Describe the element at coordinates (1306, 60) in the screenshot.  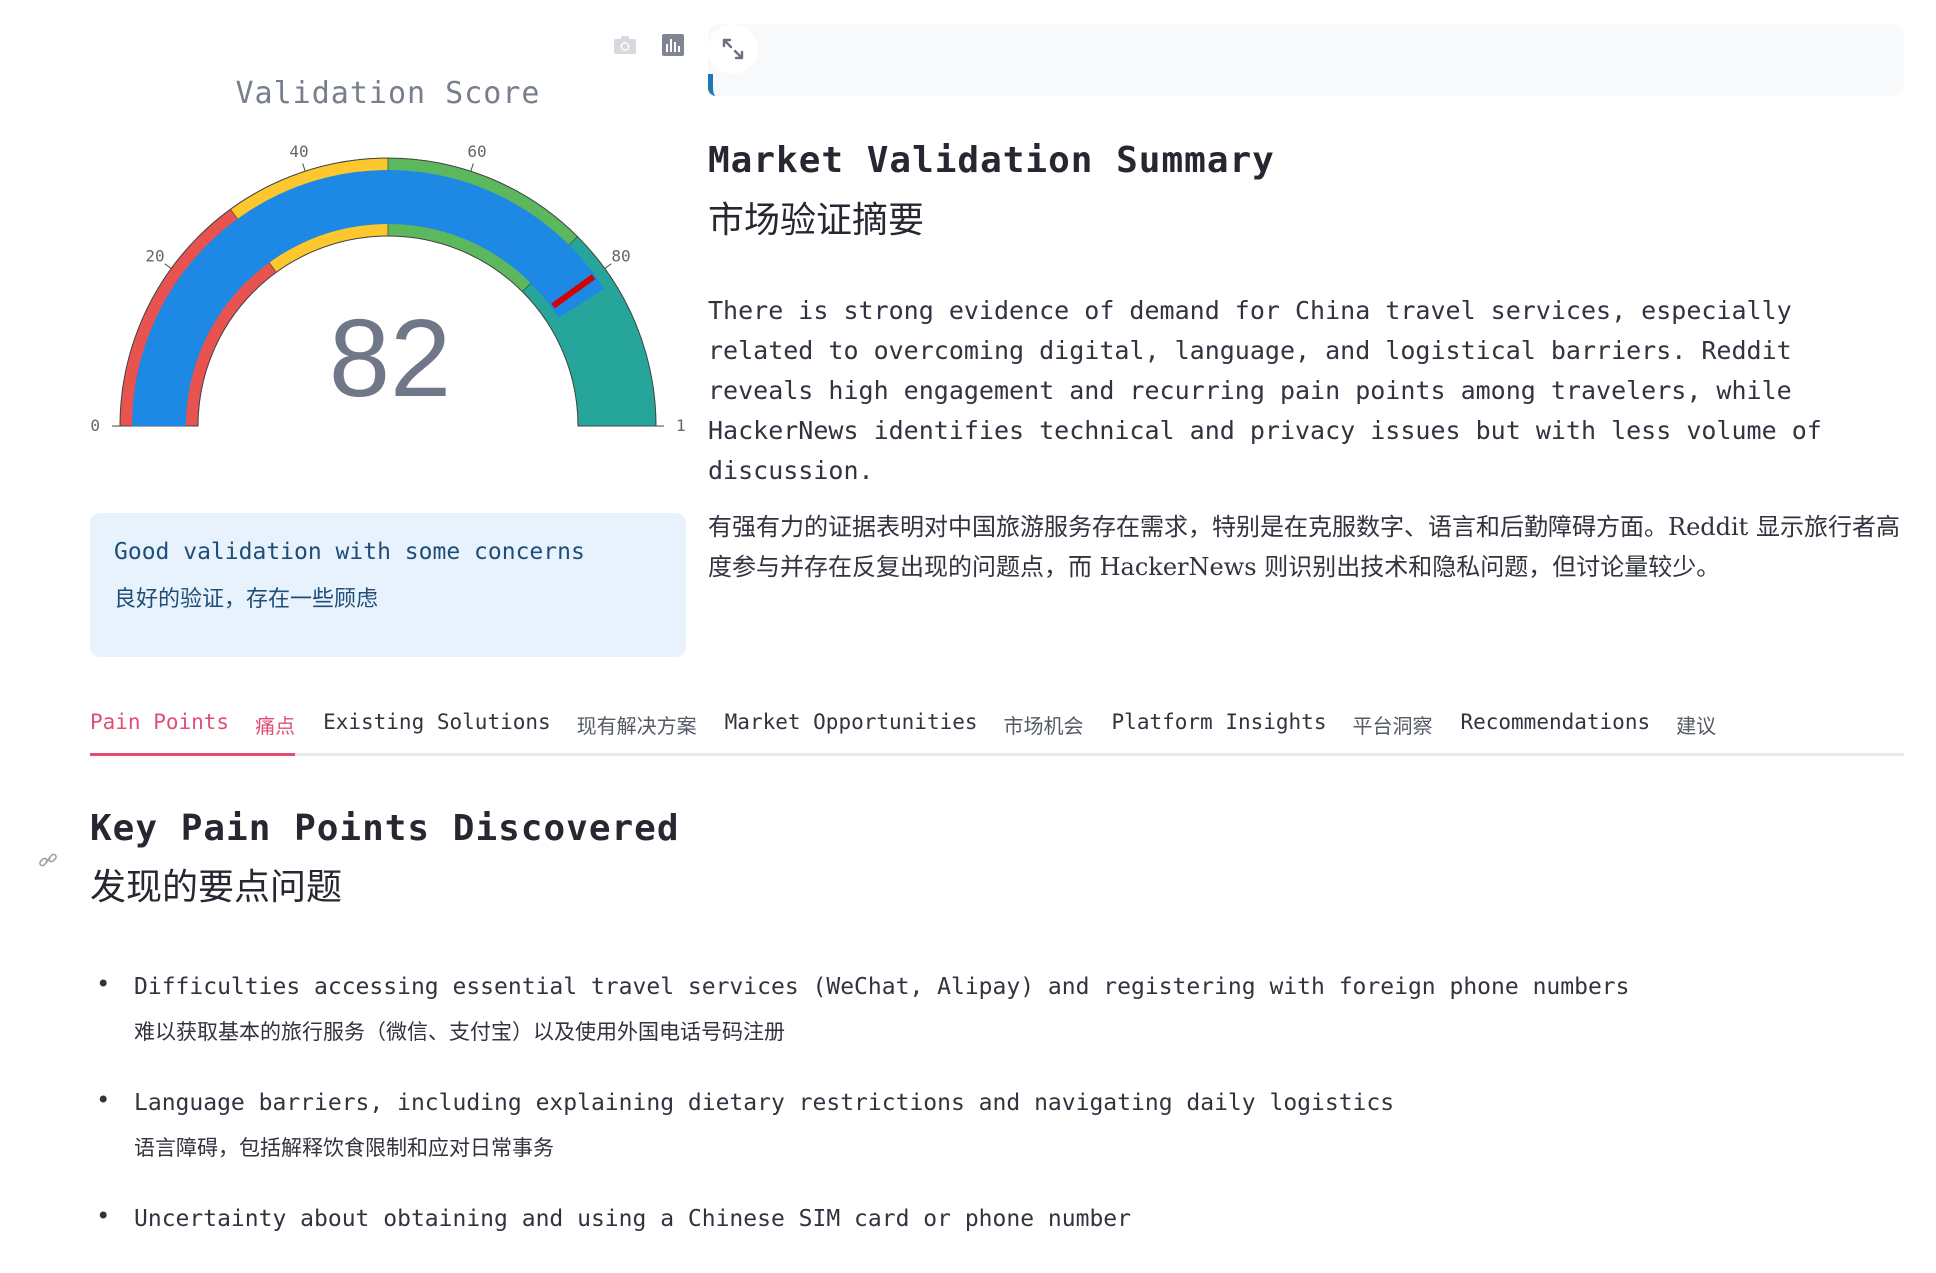
I see `collapsed-block` at that location.